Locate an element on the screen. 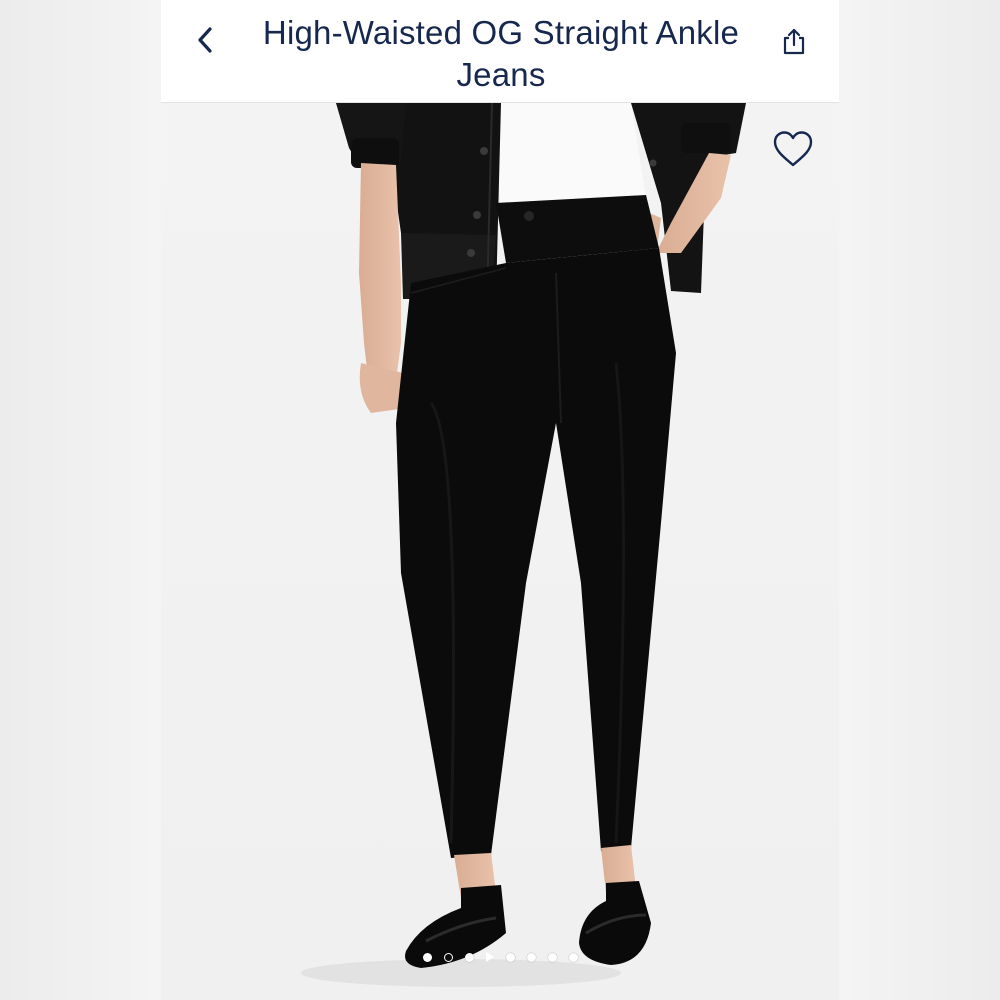 The width and height of the screenshot is (1000, 1000). share-icon is located at coordinates (794, 41).